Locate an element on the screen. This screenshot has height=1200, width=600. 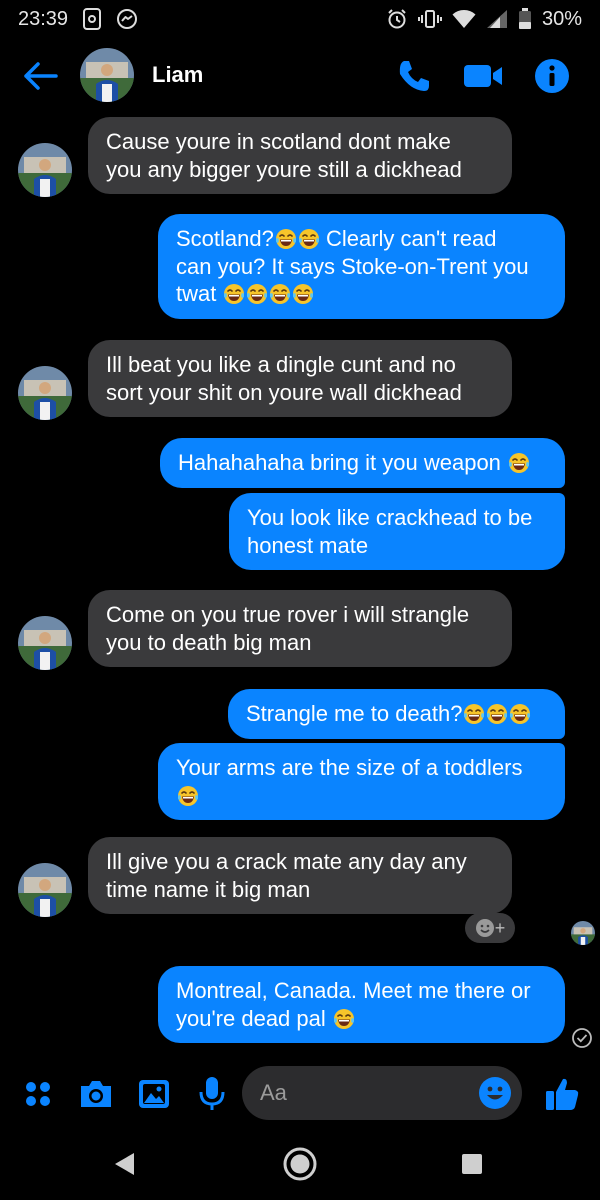
camera-button is located at coordinates (96, 1094).